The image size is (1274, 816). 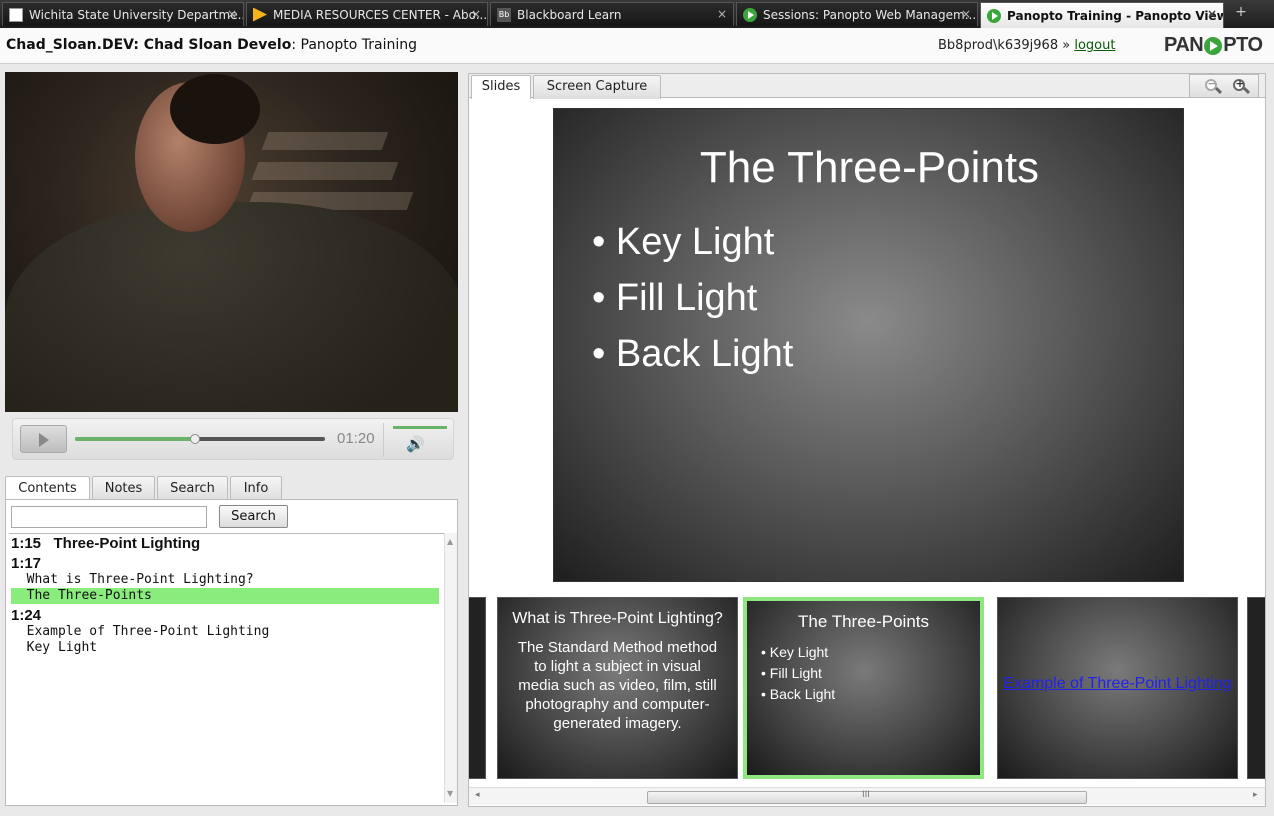 I want to click on slides-horizontal-scrollbar: ◂ III ▸, so click(x=867, y=796).